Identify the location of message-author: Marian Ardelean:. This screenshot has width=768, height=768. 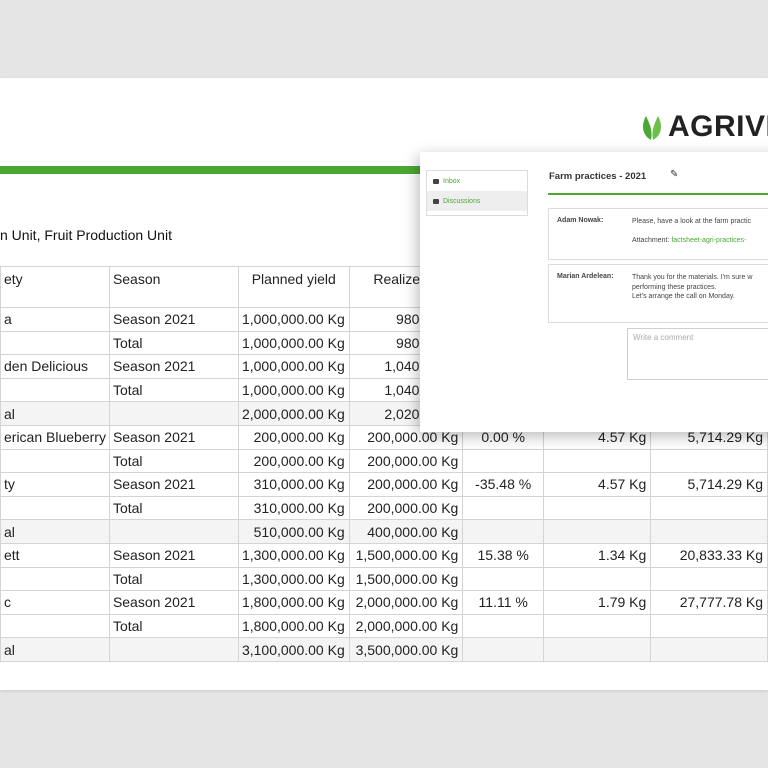
(585, 276).